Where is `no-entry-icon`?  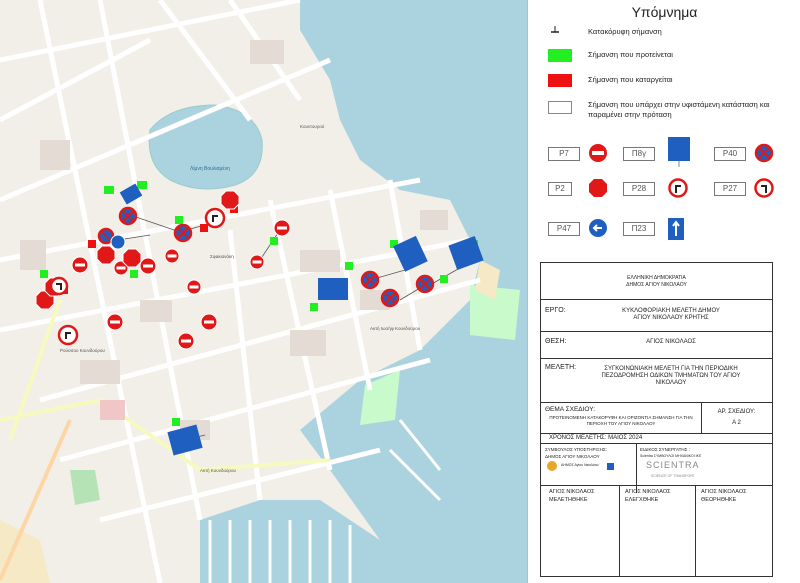
no-entry-icon is located at coordinates (598, 155).